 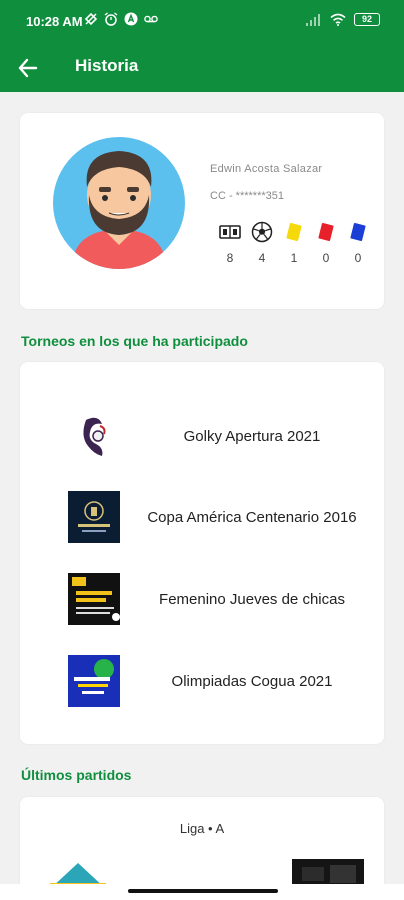 I want to click on navigation-gesture-bar, so click(x=202, y=892).